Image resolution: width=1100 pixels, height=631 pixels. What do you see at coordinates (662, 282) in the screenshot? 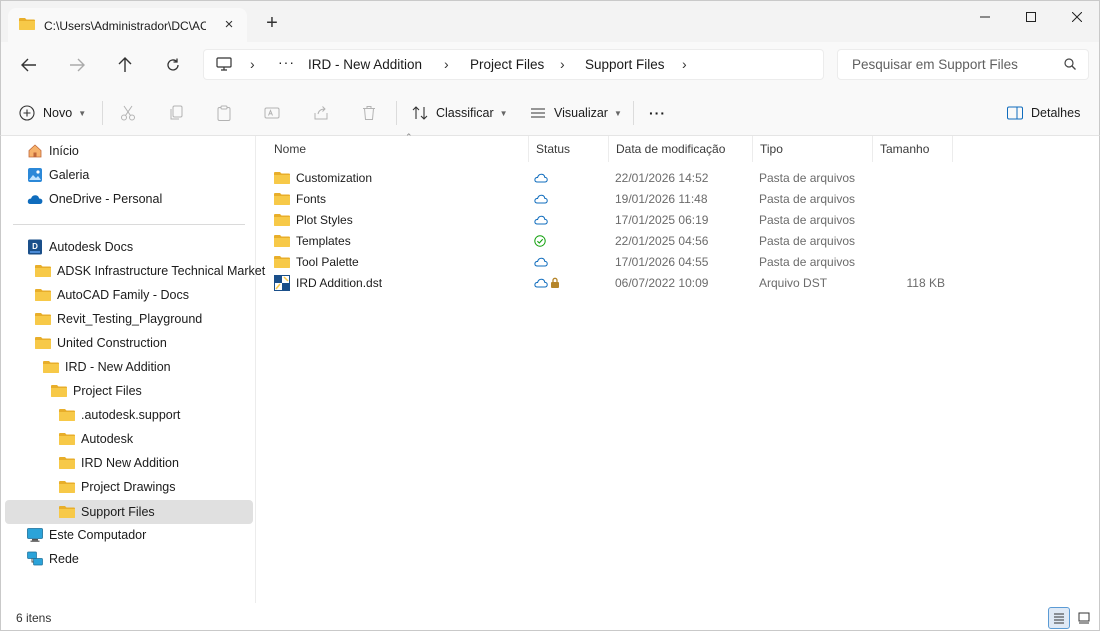
I see `file-modified: 06/07/2022 10:09` at bounding box center [662, 282].